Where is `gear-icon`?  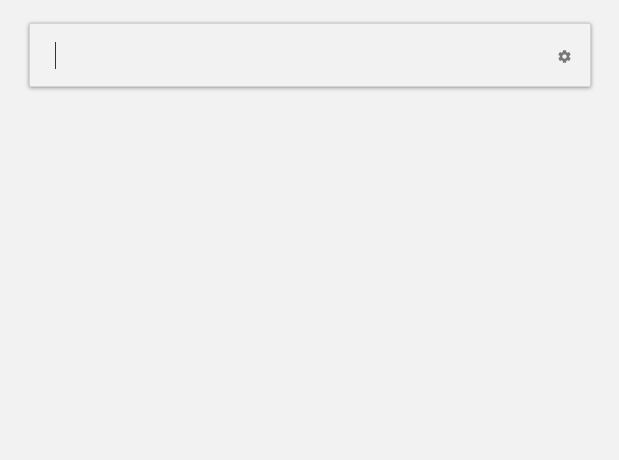
gear-icon is located at coordinates (564, 56).